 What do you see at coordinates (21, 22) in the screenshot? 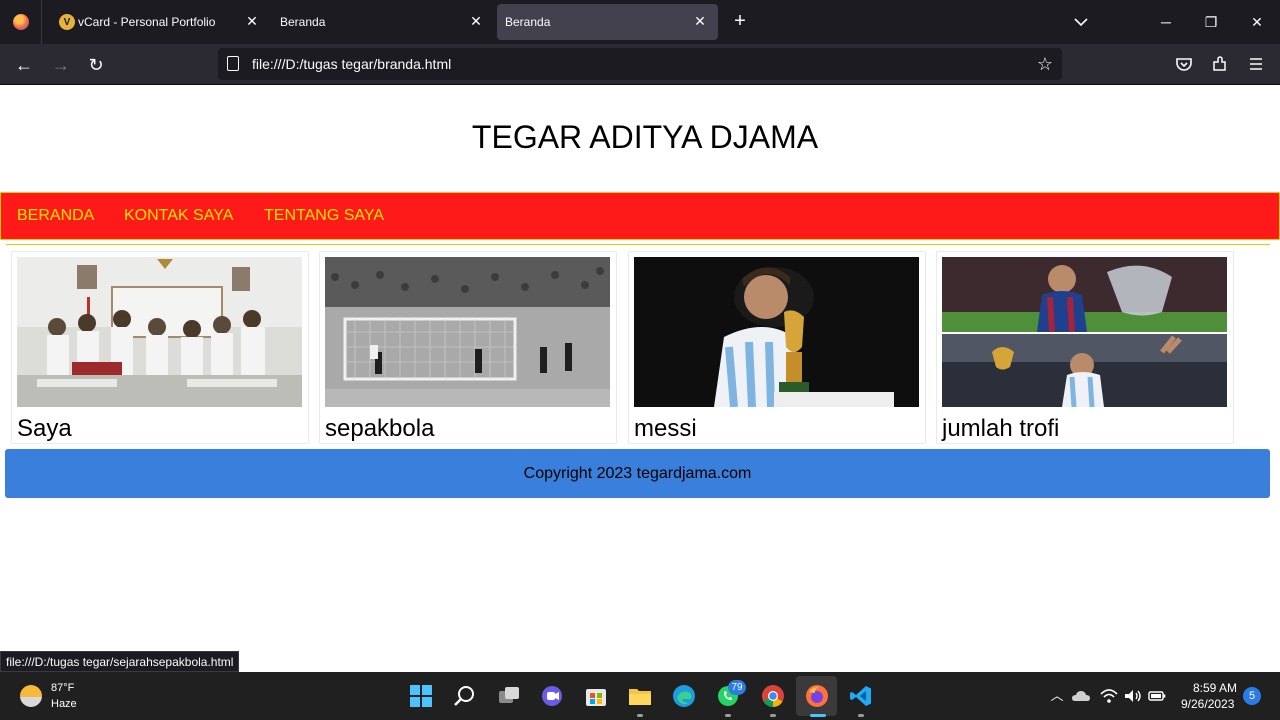
I see `firefox-menu-icon` at bounding box center [21, 22].